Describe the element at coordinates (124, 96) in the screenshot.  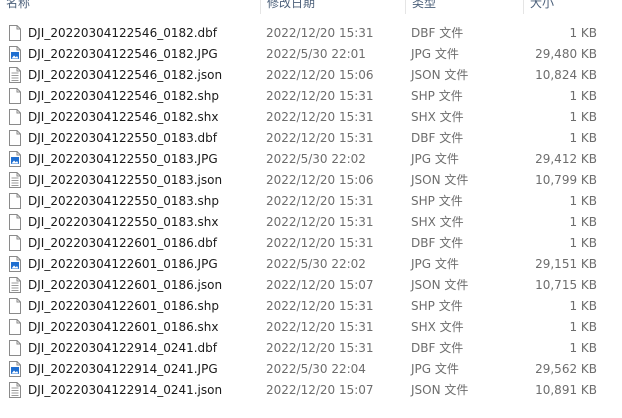
I see `file-name: DJI_20220304122546_0182.shp` at that location.